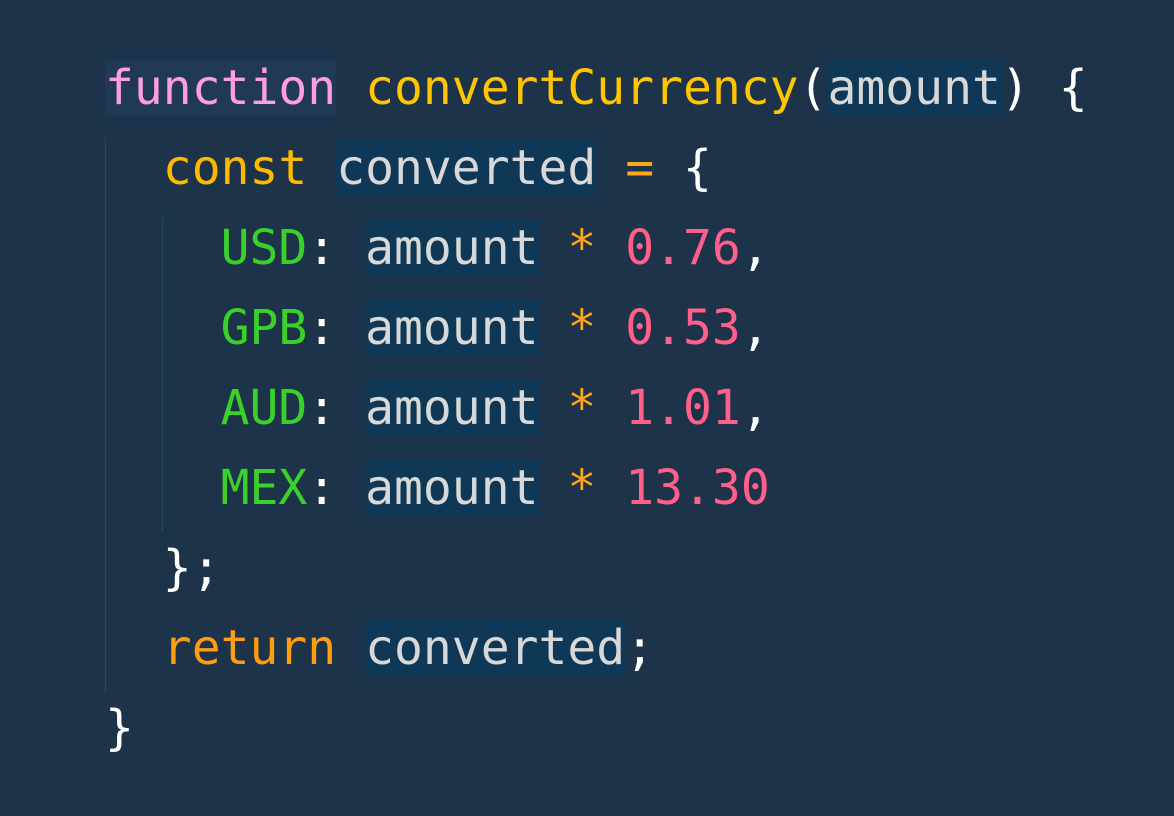  I want to click on key-gpb: GPB, so click(264, 328).